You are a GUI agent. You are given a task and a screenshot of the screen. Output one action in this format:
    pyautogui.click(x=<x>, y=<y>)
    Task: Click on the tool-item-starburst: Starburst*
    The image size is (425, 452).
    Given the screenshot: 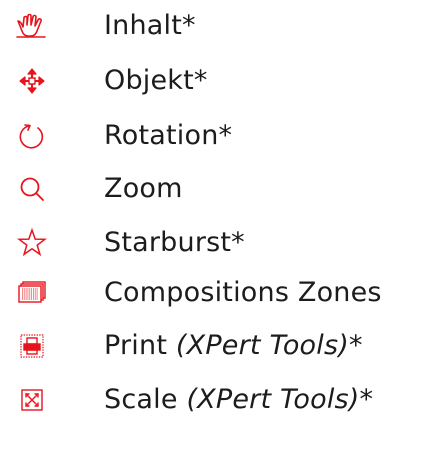 What is the action you would take?
    pyautogui.click(x=212, y=243)
    